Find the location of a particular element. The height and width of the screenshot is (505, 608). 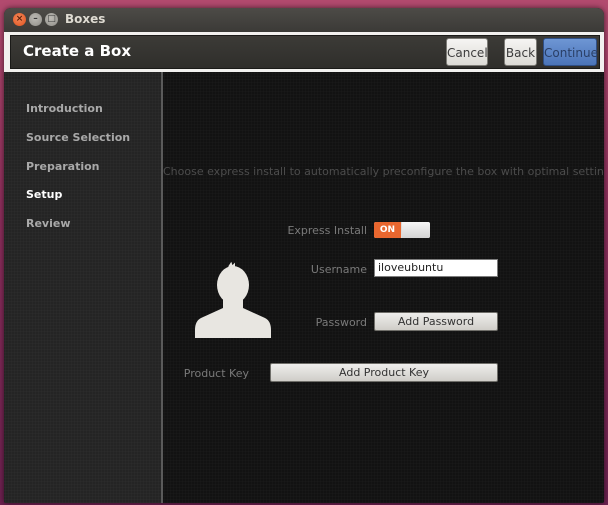

express-install-label: Express Install is located at coordinates (327, 230).